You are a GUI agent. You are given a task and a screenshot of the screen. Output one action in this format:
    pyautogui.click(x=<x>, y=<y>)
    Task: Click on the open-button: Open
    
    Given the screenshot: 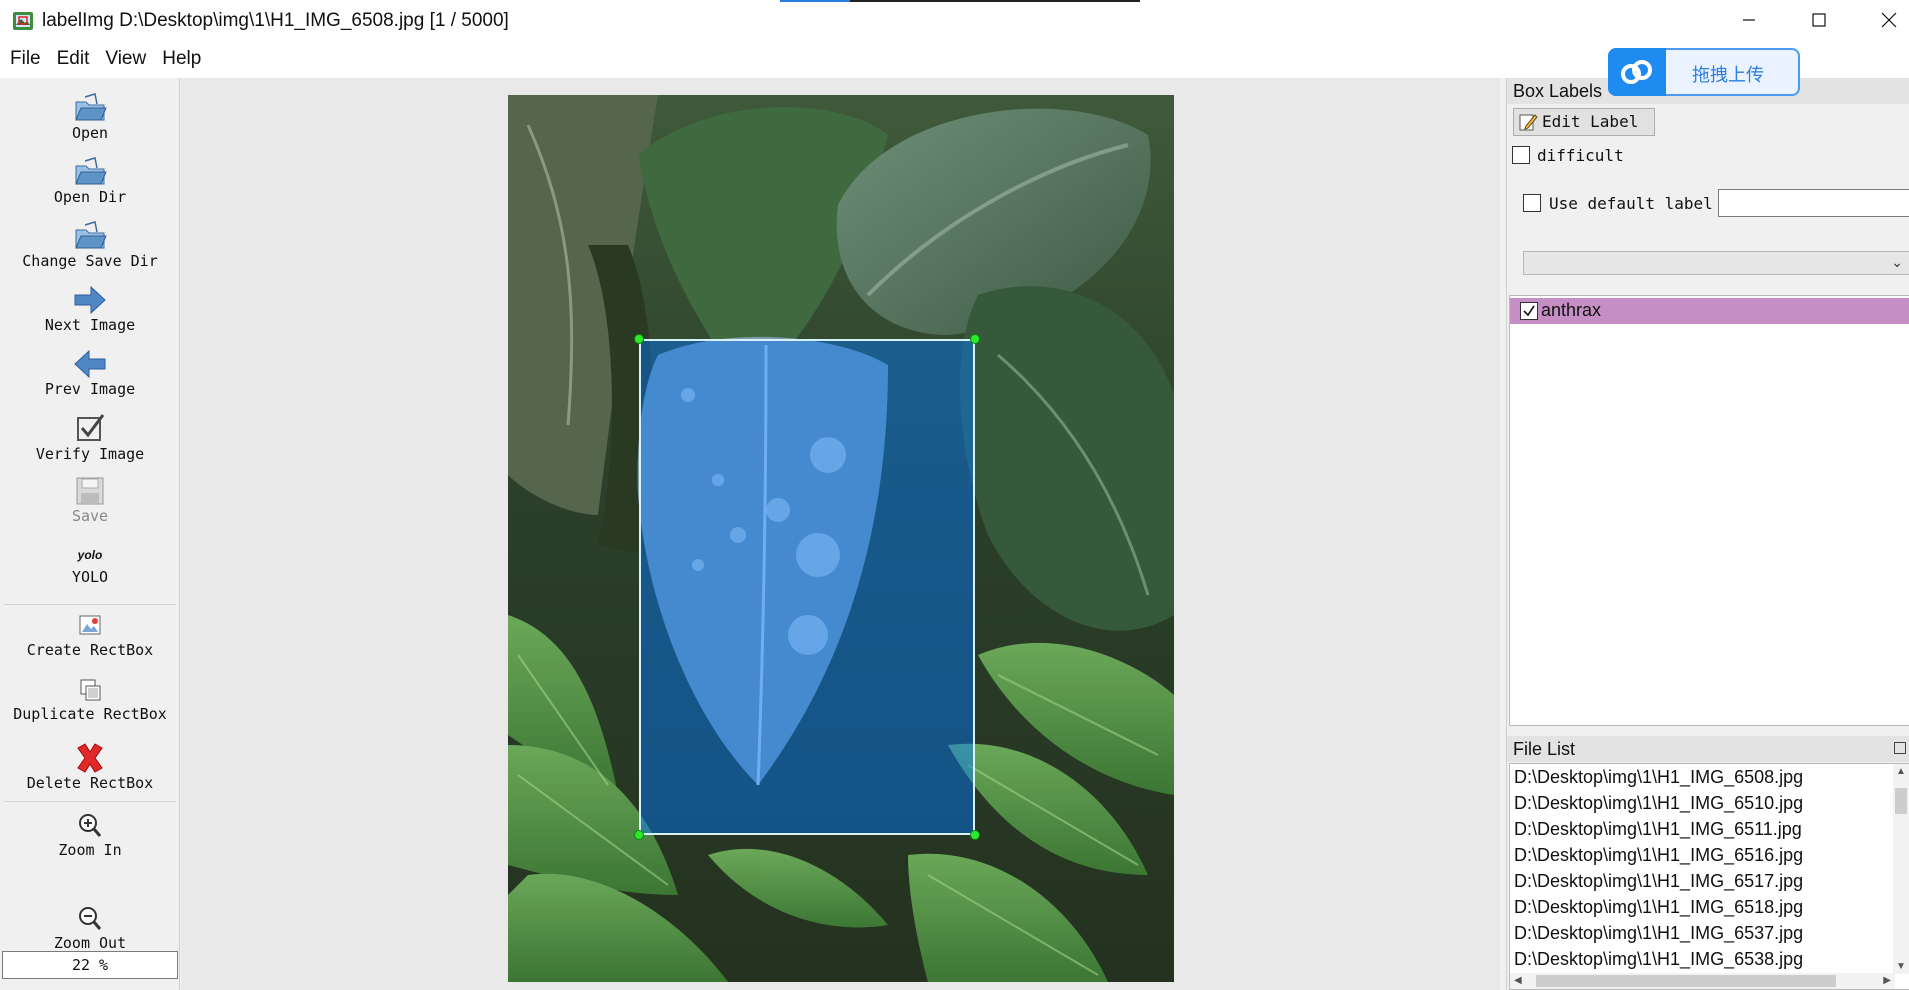 What is the action you would take?
    pyautogui.click(x=90, y=117)
    